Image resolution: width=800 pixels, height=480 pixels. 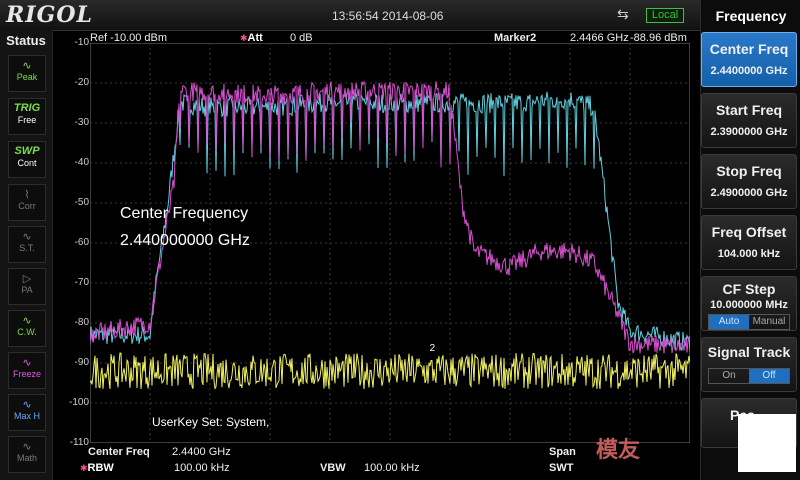 What do you see at coordinates (27, 363) in the screenshot?
I see `freeze-icon: ∿` at bounding box center [27, 363].